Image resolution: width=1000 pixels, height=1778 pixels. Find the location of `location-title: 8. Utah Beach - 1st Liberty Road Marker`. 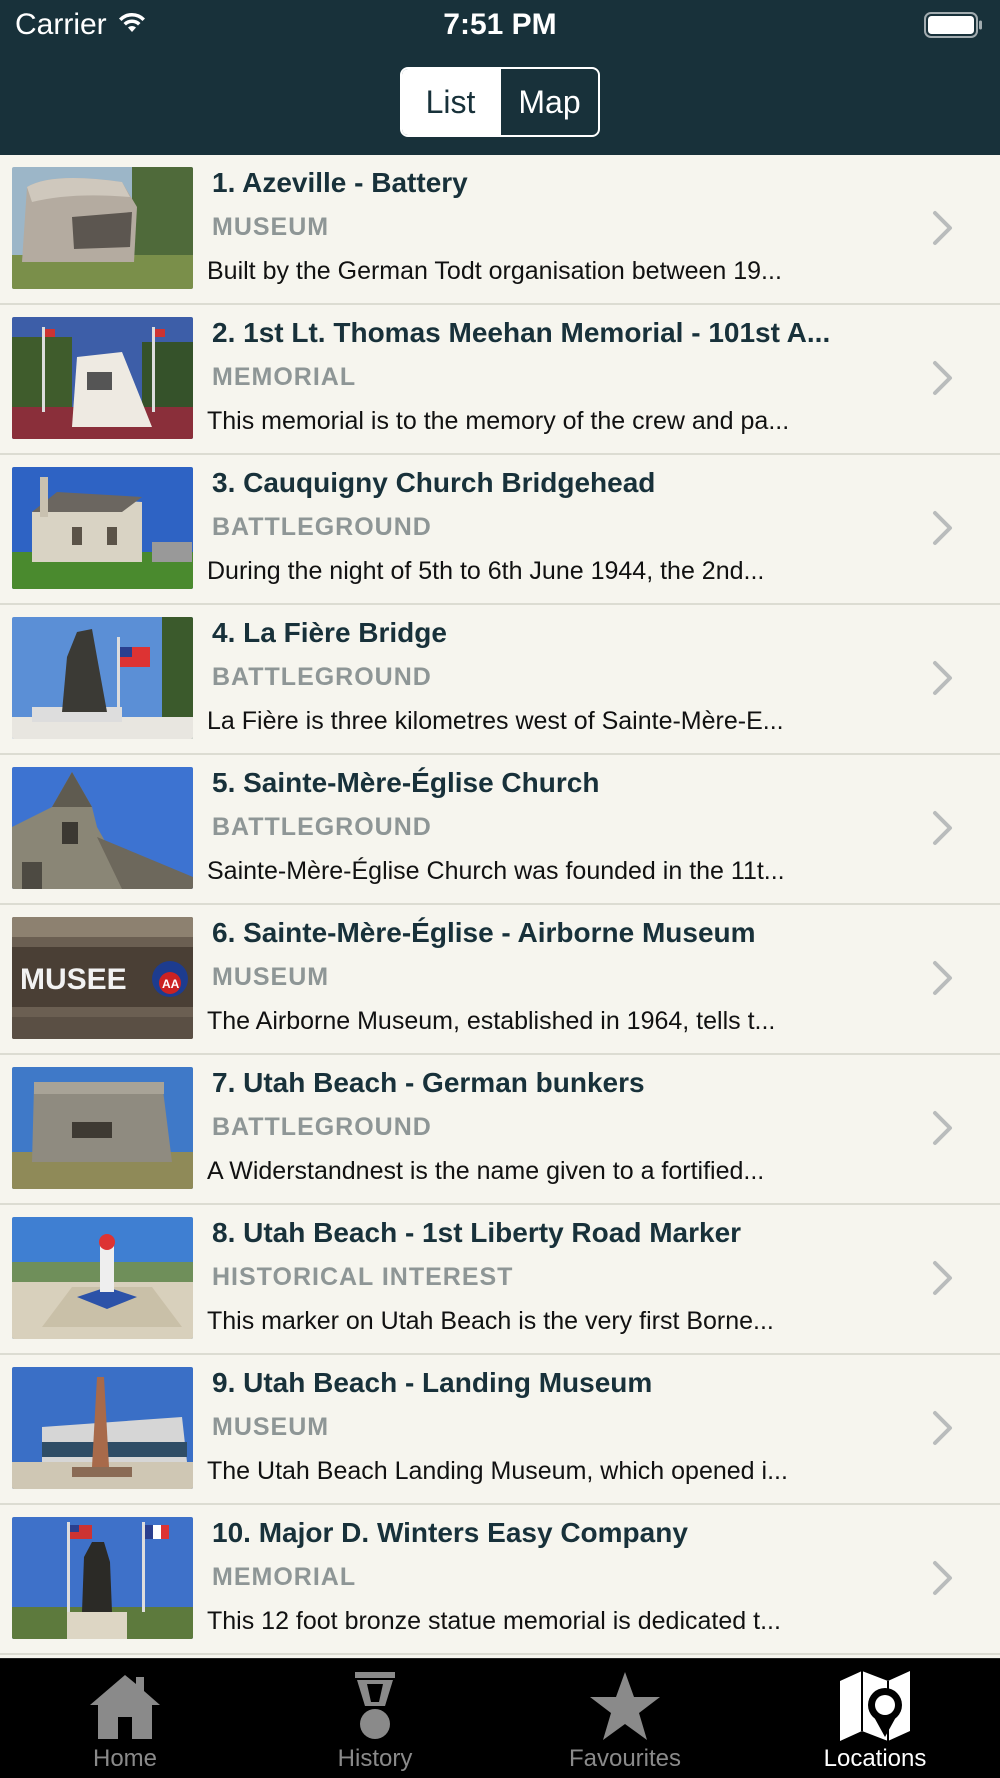

location-title: 8. Utah Beach - 1st Liberty Road Marker is located at coordinates (477, 1232).